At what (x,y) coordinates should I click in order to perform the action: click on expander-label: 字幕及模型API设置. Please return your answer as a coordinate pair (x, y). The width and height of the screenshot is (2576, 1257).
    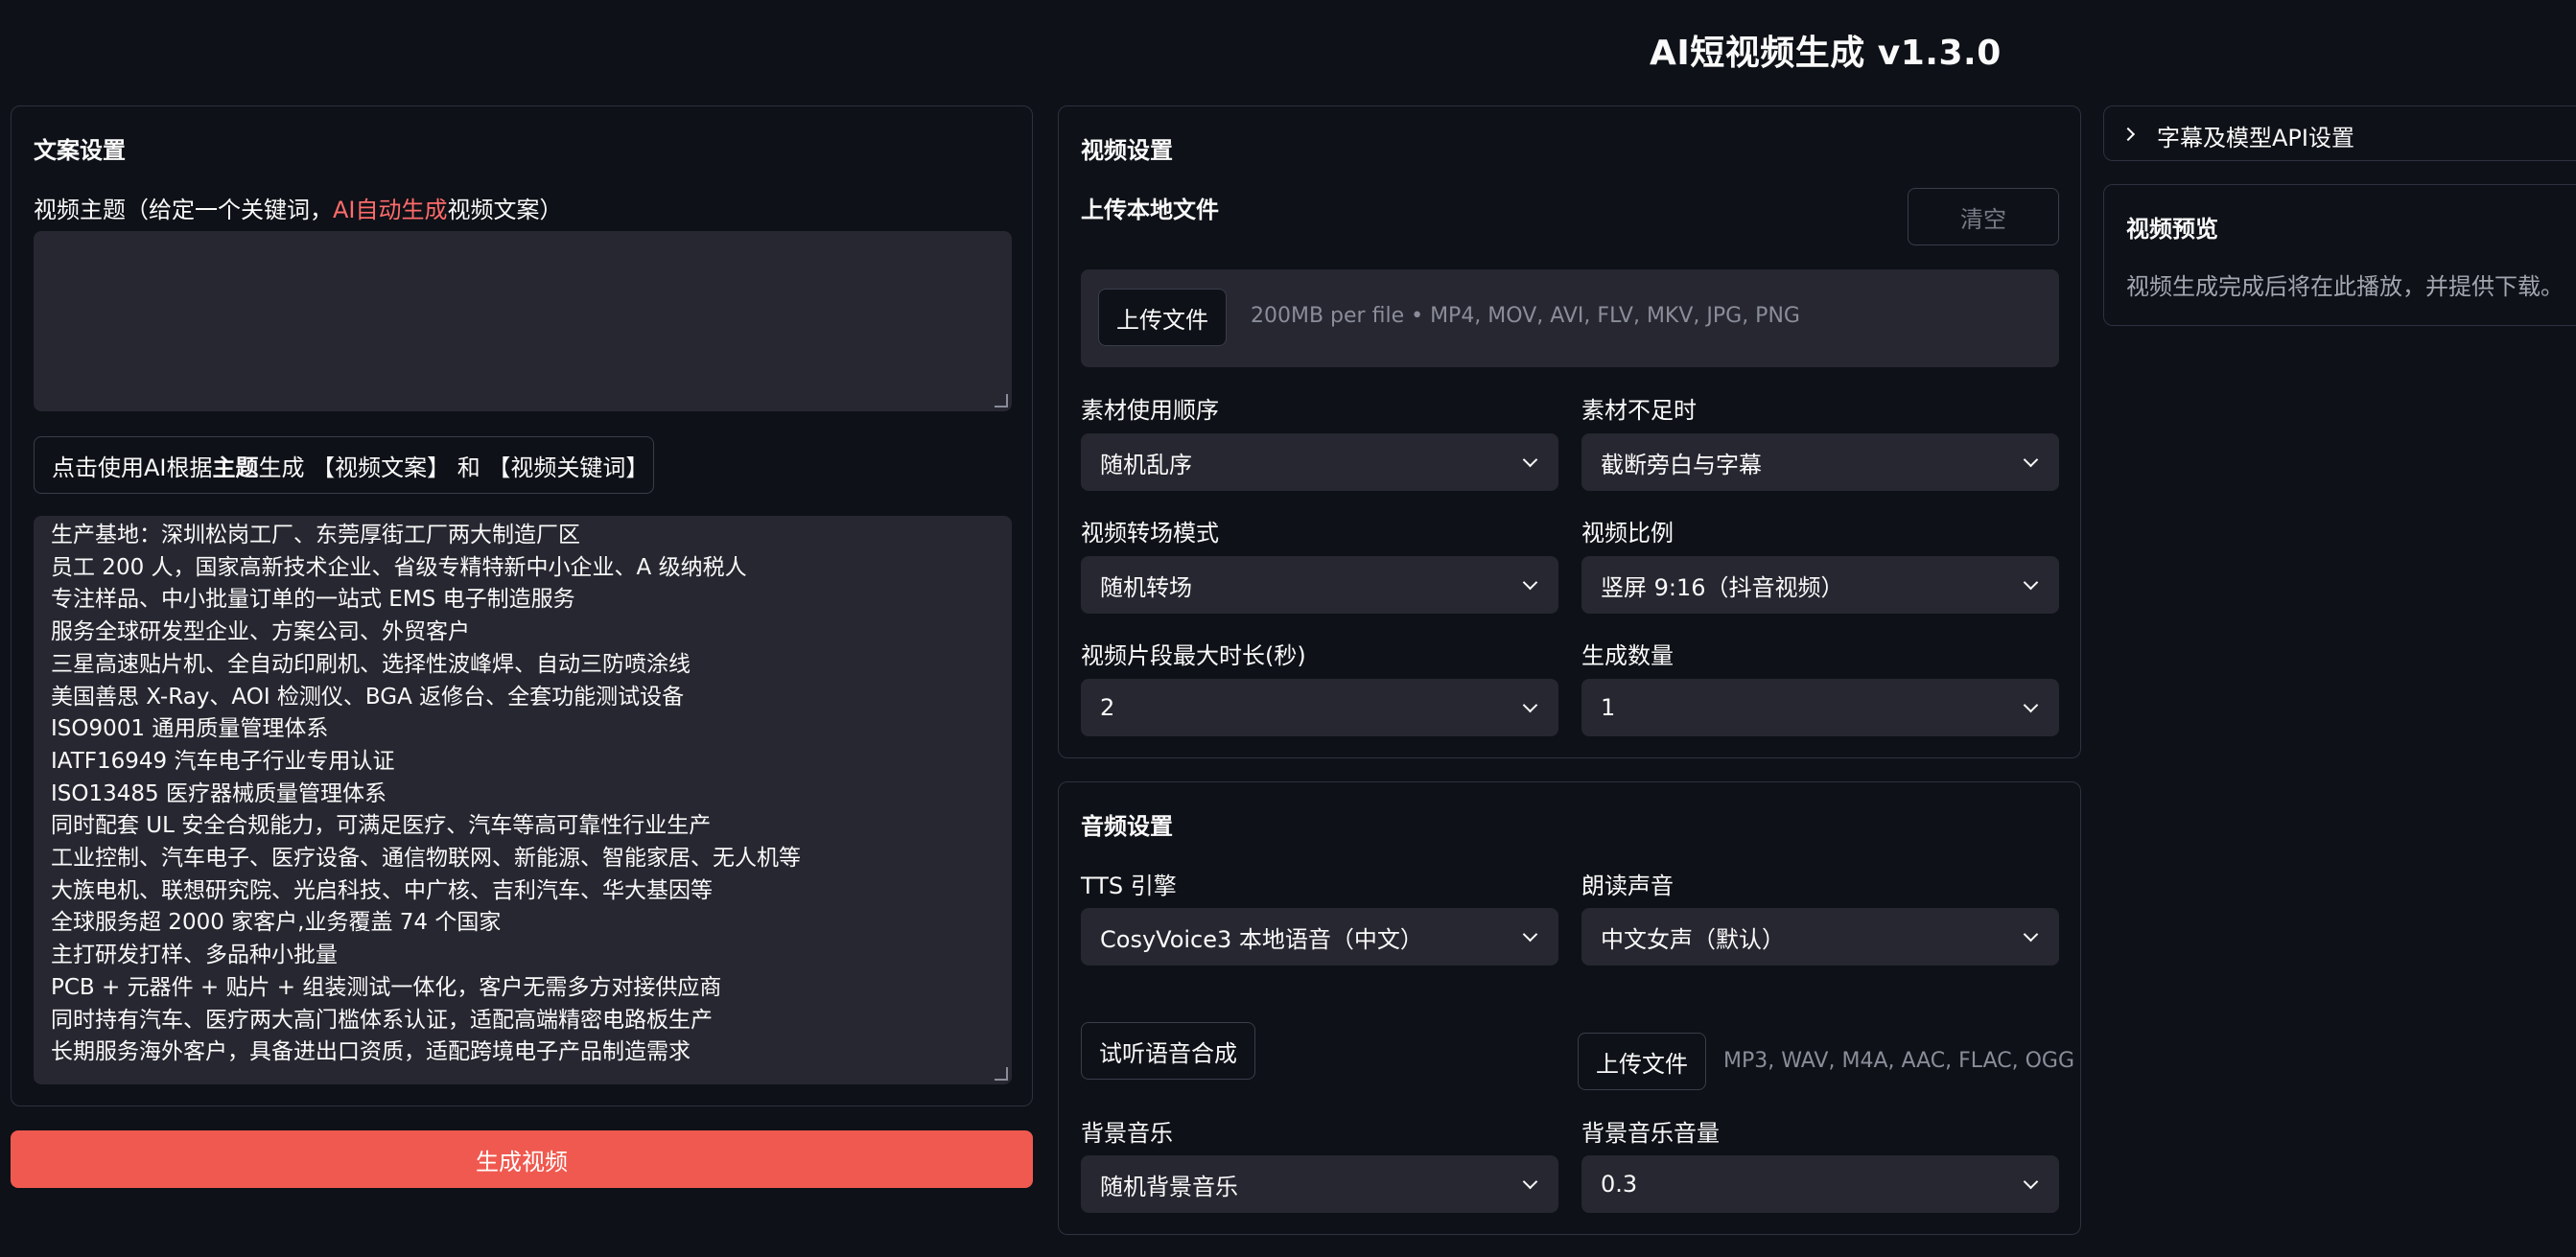
    Looking at the image, I should click on (2255, 138).